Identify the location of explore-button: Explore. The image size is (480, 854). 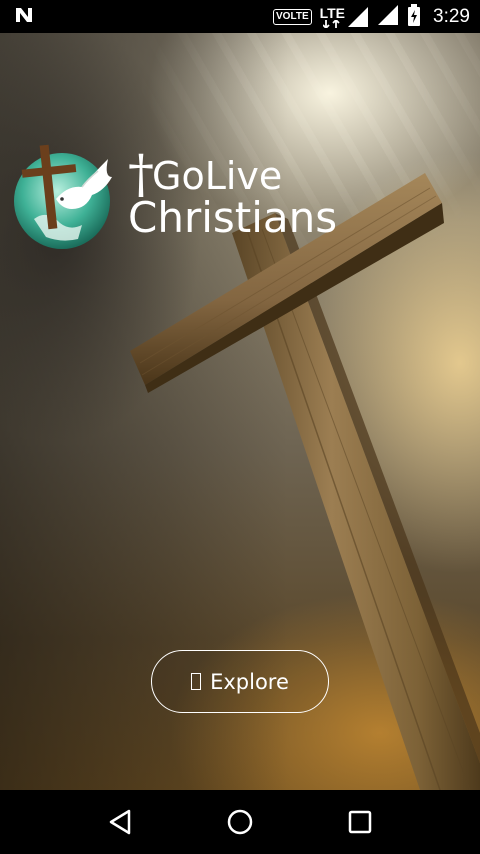
(240, 681).